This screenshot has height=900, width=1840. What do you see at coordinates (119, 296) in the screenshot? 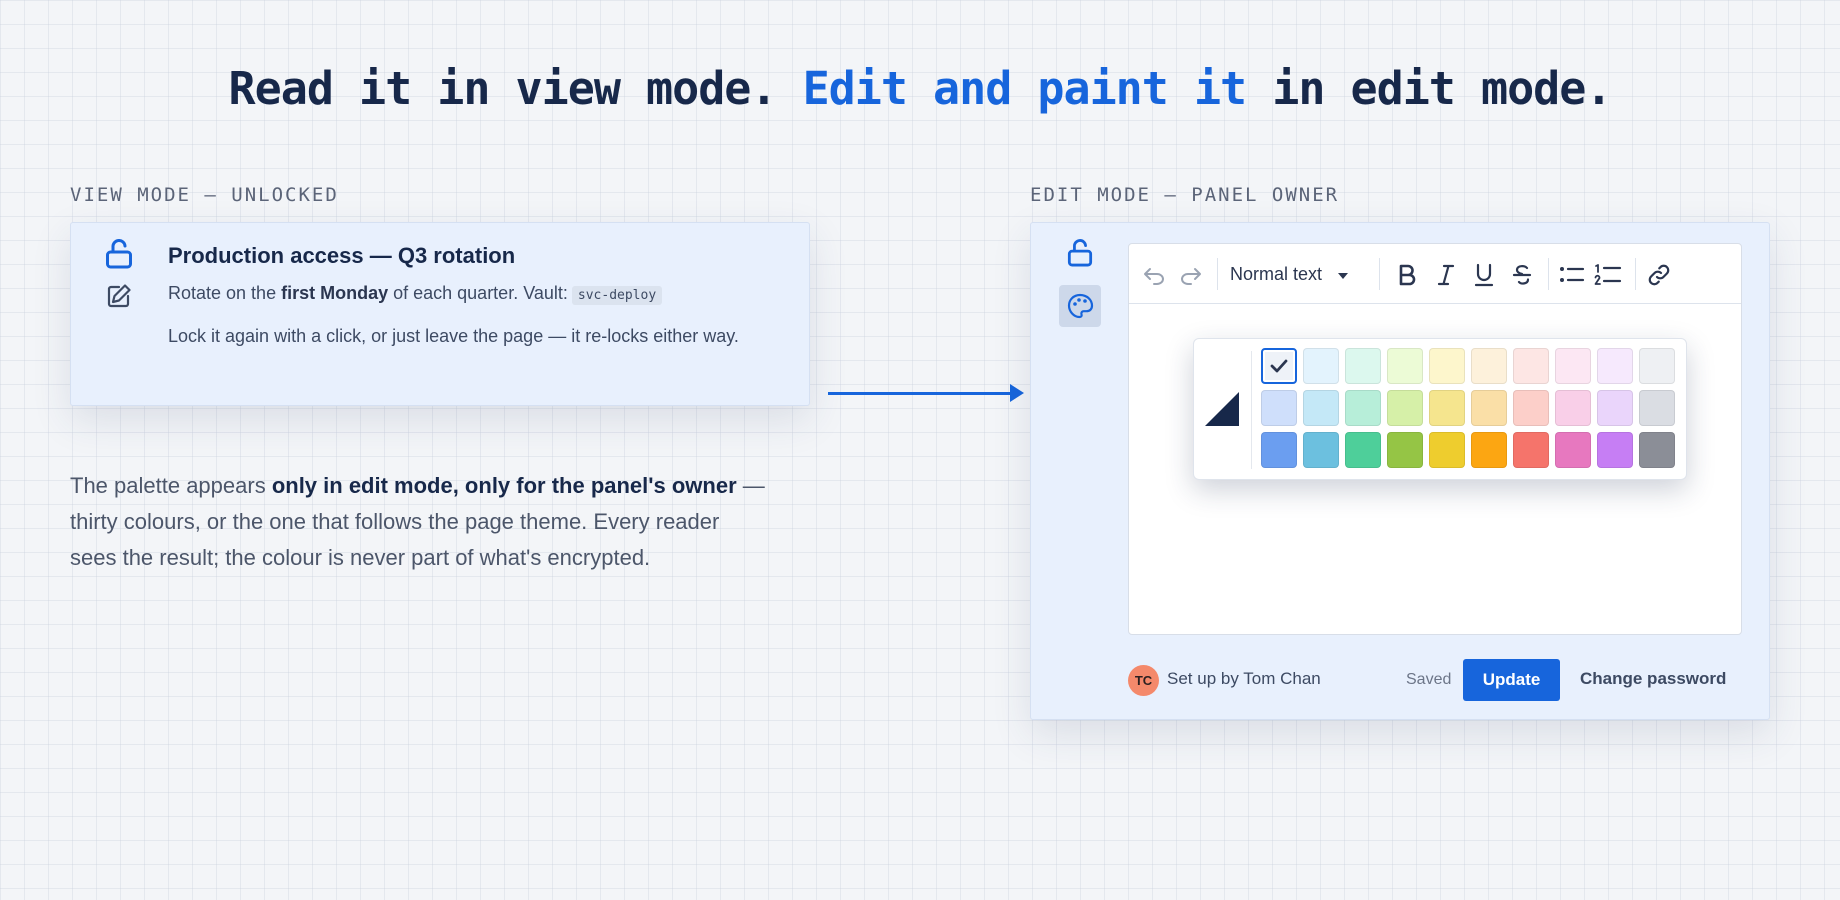
I see `edit-pencil-icon` at bounding box center [119, 296].